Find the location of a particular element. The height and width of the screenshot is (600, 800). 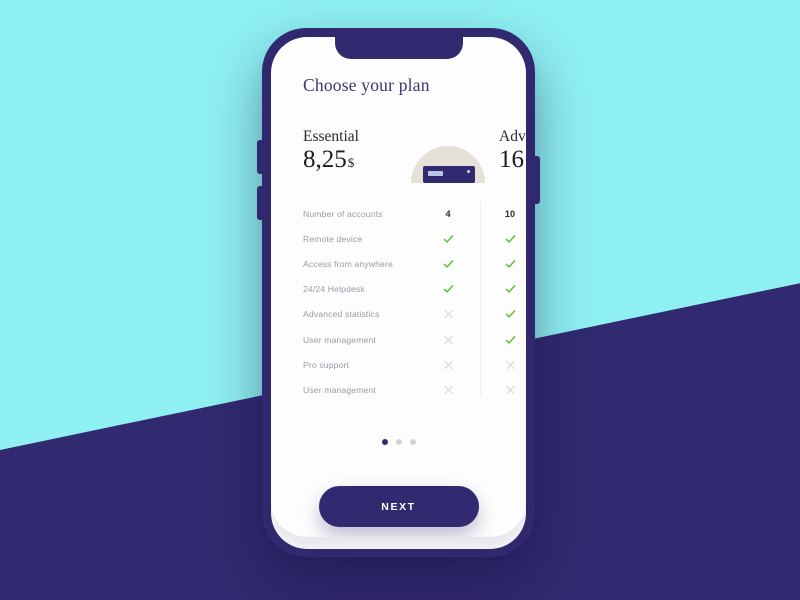

feature-label: 24/24 Helpdesk is located at coordinates (334, 289).